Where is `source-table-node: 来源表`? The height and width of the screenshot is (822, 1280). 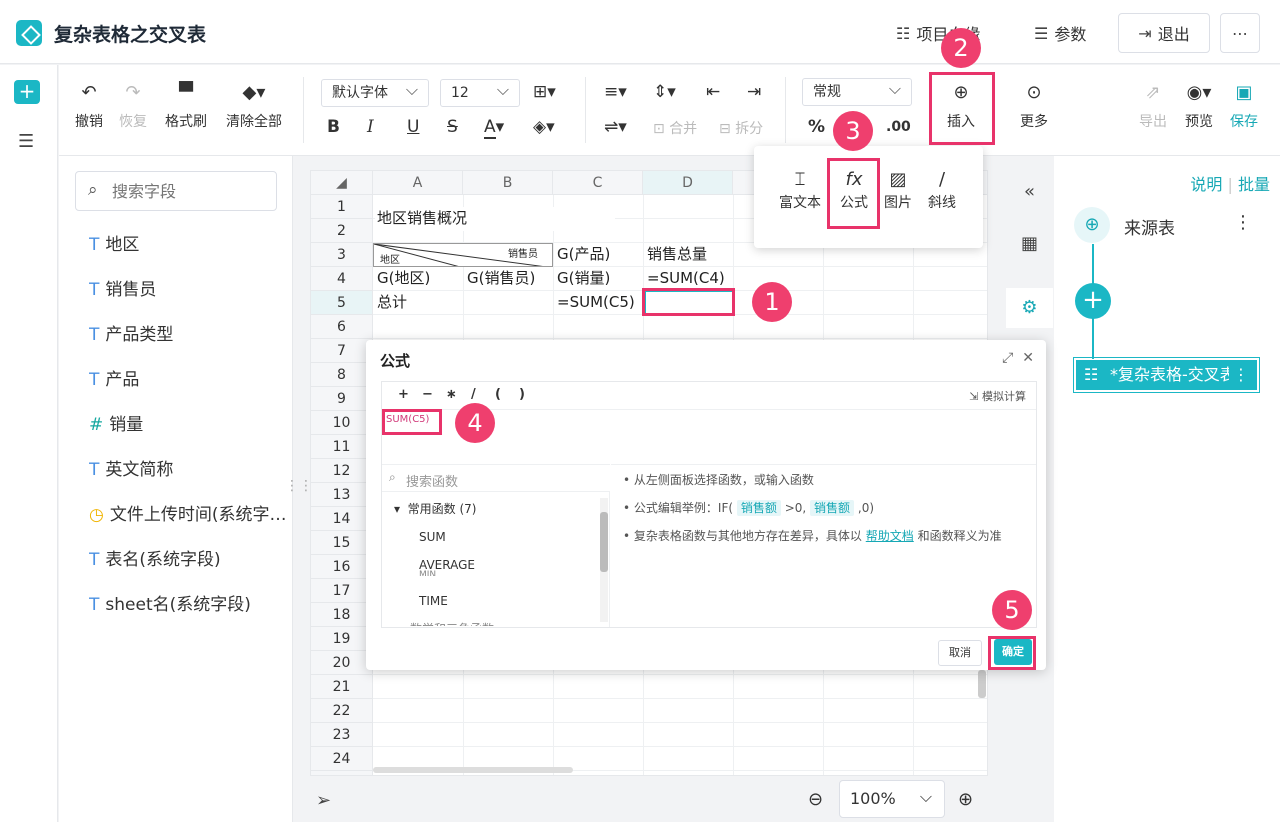 source-table-node: 来源表 is located at coordinates (1149, 226).